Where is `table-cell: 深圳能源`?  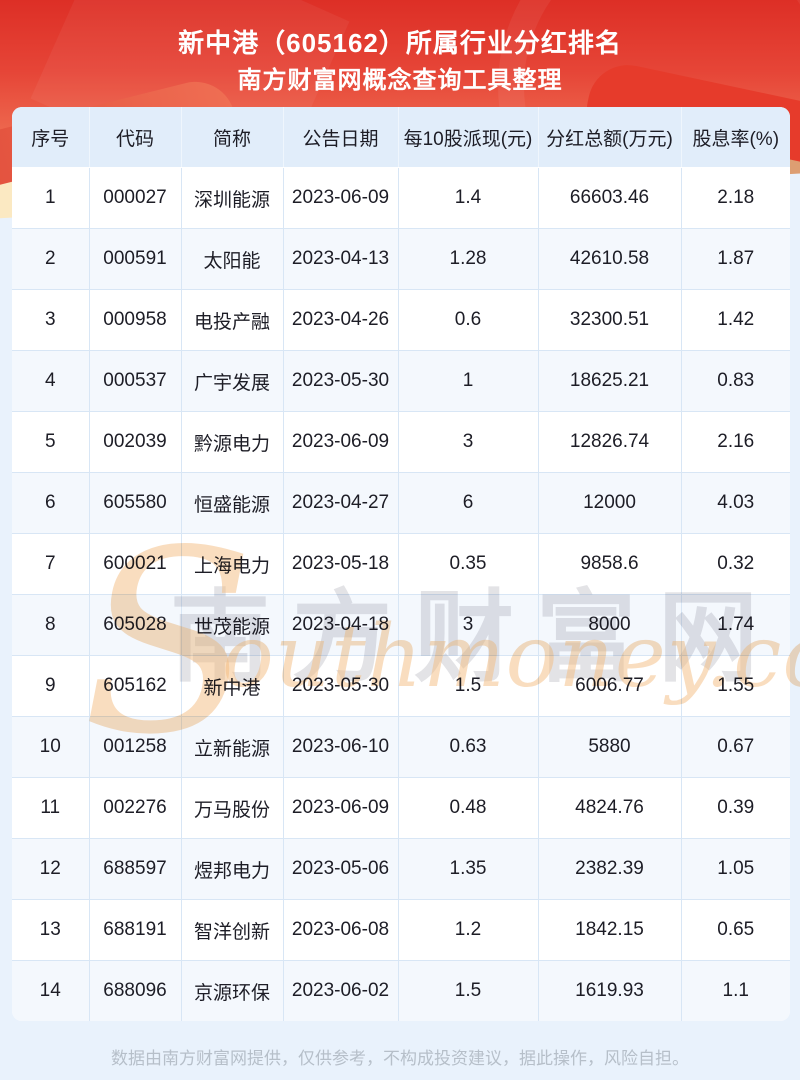
table-cell: 深圳能源 is located at coordinates (232, 198).